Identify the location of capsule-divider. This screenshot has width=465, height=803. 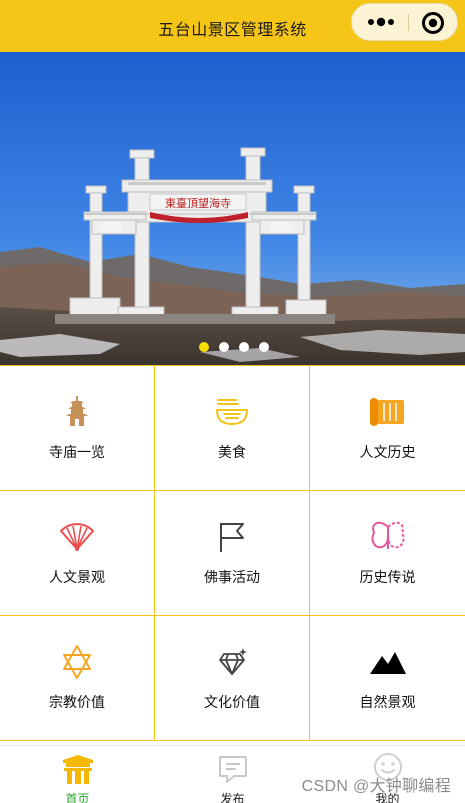
(408, 22).